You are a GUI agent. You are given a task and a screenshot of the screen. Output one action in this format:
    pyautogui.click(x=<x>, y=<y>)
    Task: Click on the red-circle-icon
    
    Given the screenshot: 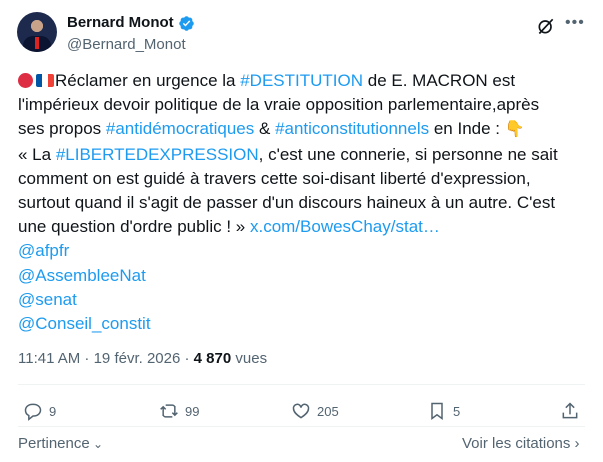 What is the action you would take?
    pyautogui.click(x=25, y=80)
    